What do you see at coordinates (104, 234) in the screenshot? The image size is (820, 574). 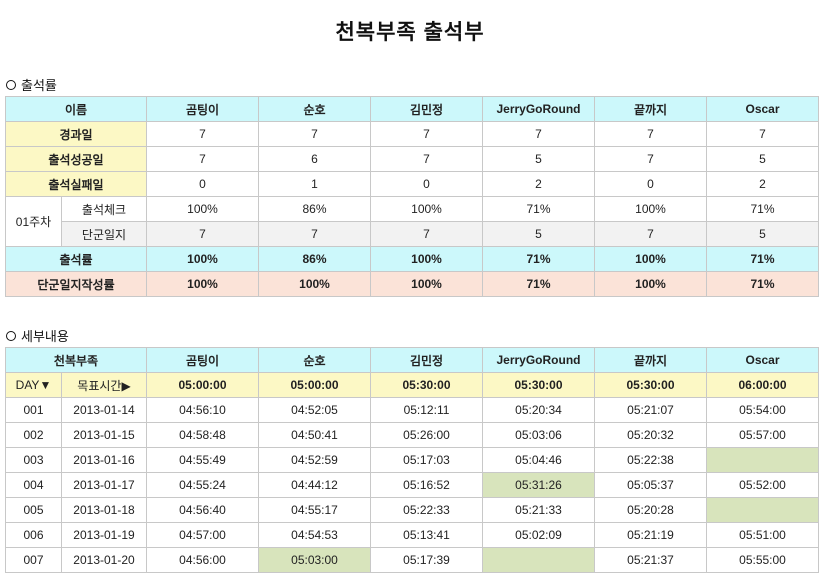 I see `diary-label: 단군일지` at bounding box center [104, 234].